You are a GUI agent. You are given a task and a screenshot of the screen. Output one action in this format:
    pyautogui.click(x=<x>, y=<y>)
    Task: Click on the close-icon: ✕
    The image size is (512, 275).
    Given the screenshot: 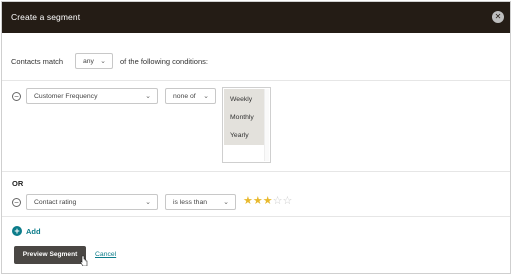 What is the action you would take?
    pyautogui.click(x=498, y=17)
    